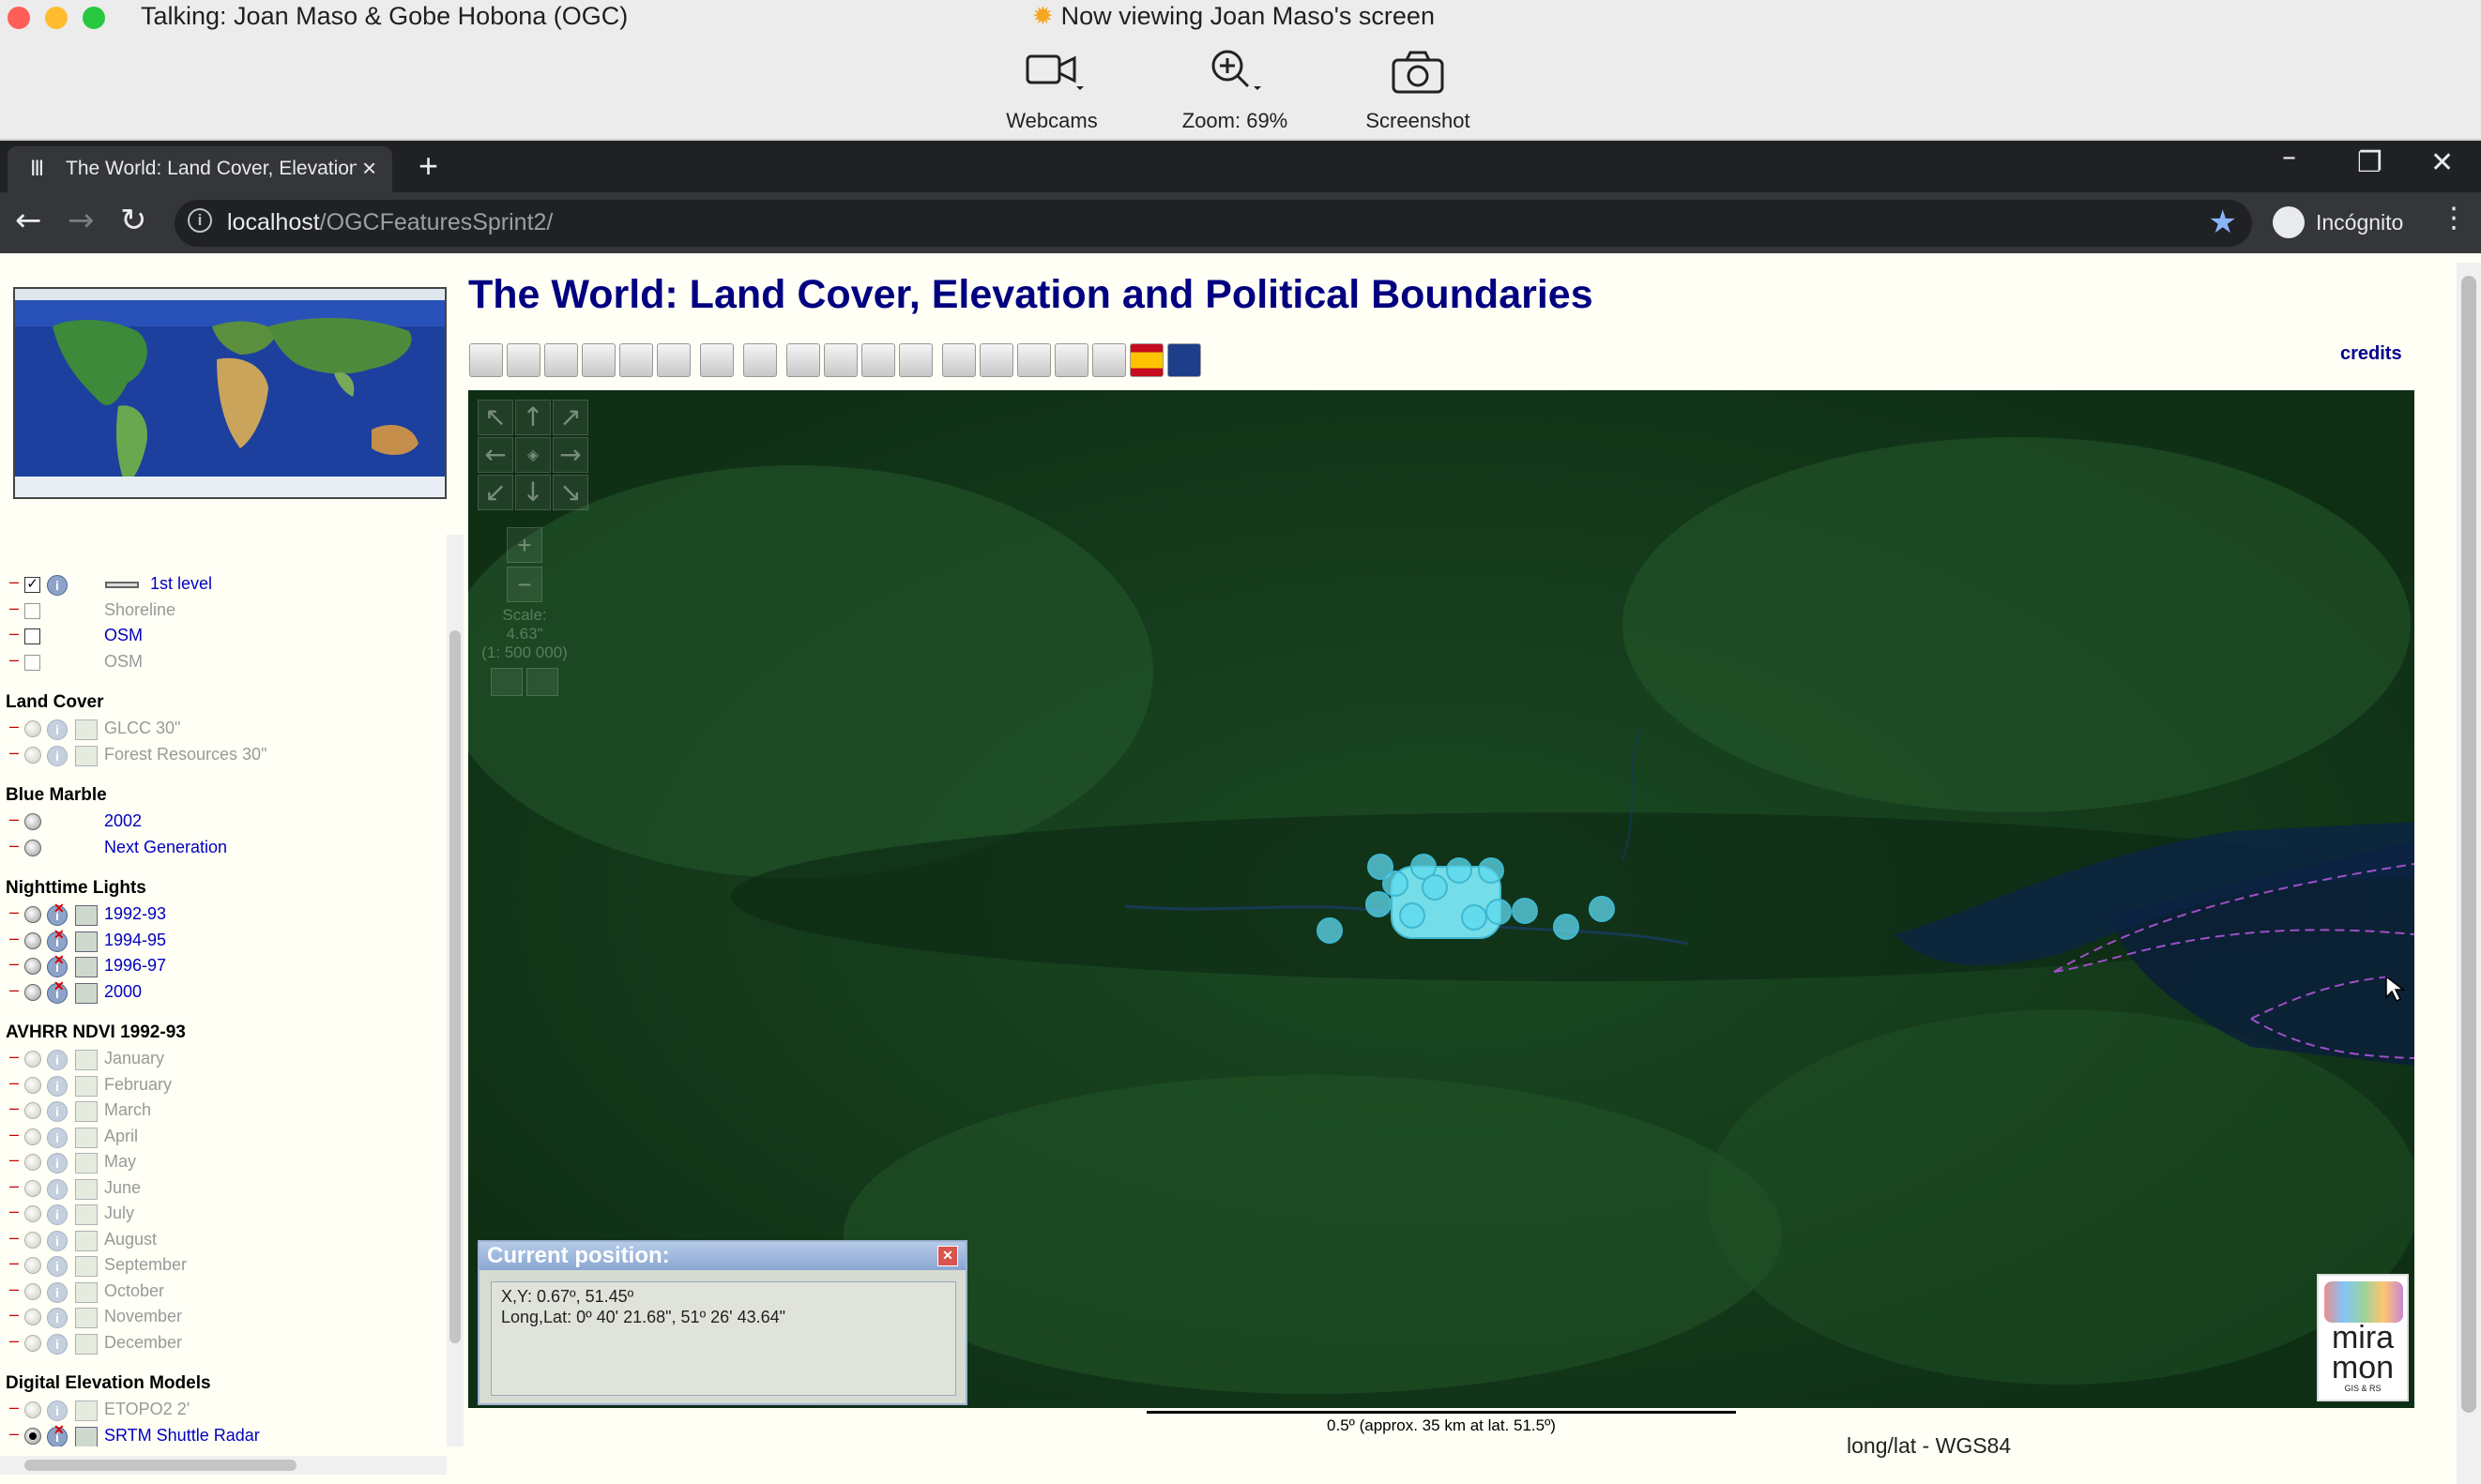 The width and height of the screenshot is (2481, 1484). Describe the element at coordinates (28, 221) in the screenshot. I see `back-arrow-icon: ←` at that location.